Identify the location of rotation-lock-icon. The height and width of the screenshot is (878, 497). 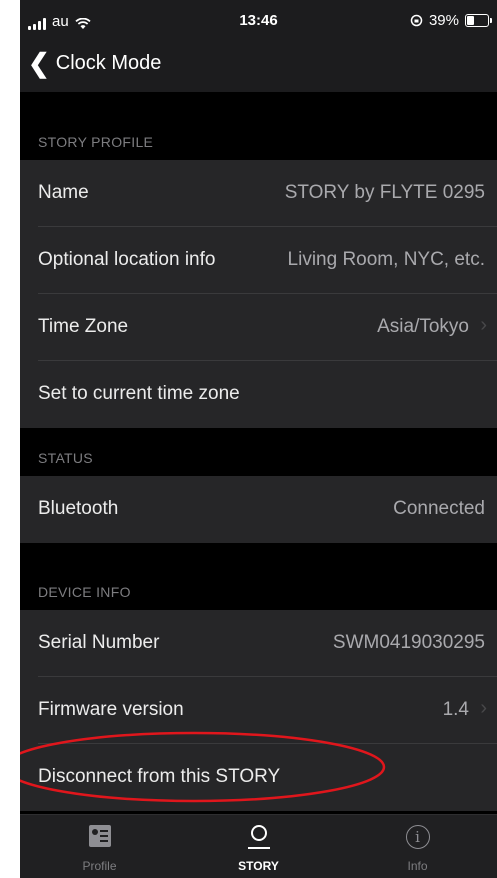
(416, 20).